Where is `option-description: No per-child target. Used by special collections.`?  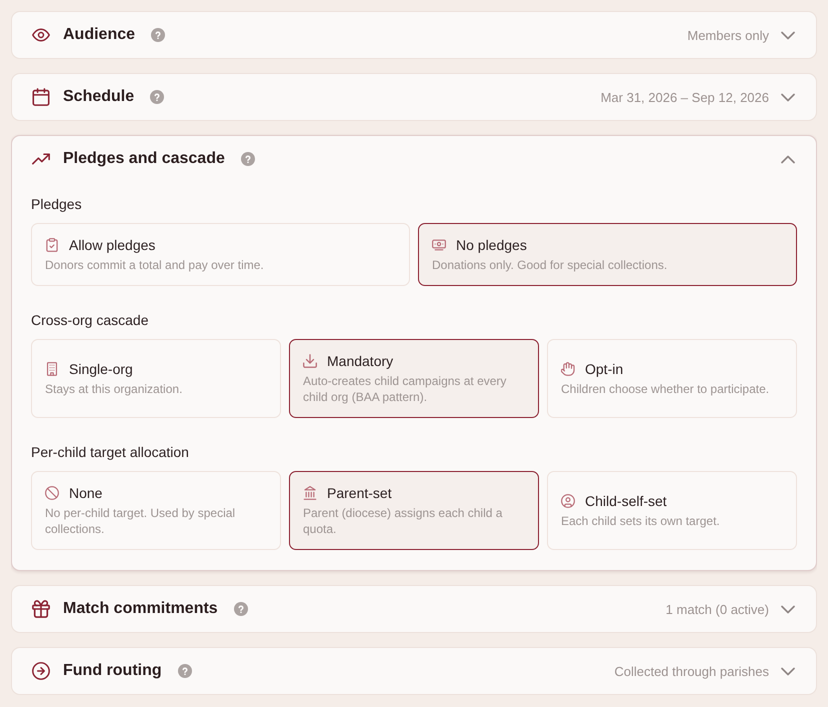
option-description: No per-child target. Used by special collections. is located at coordinates (140, 521).